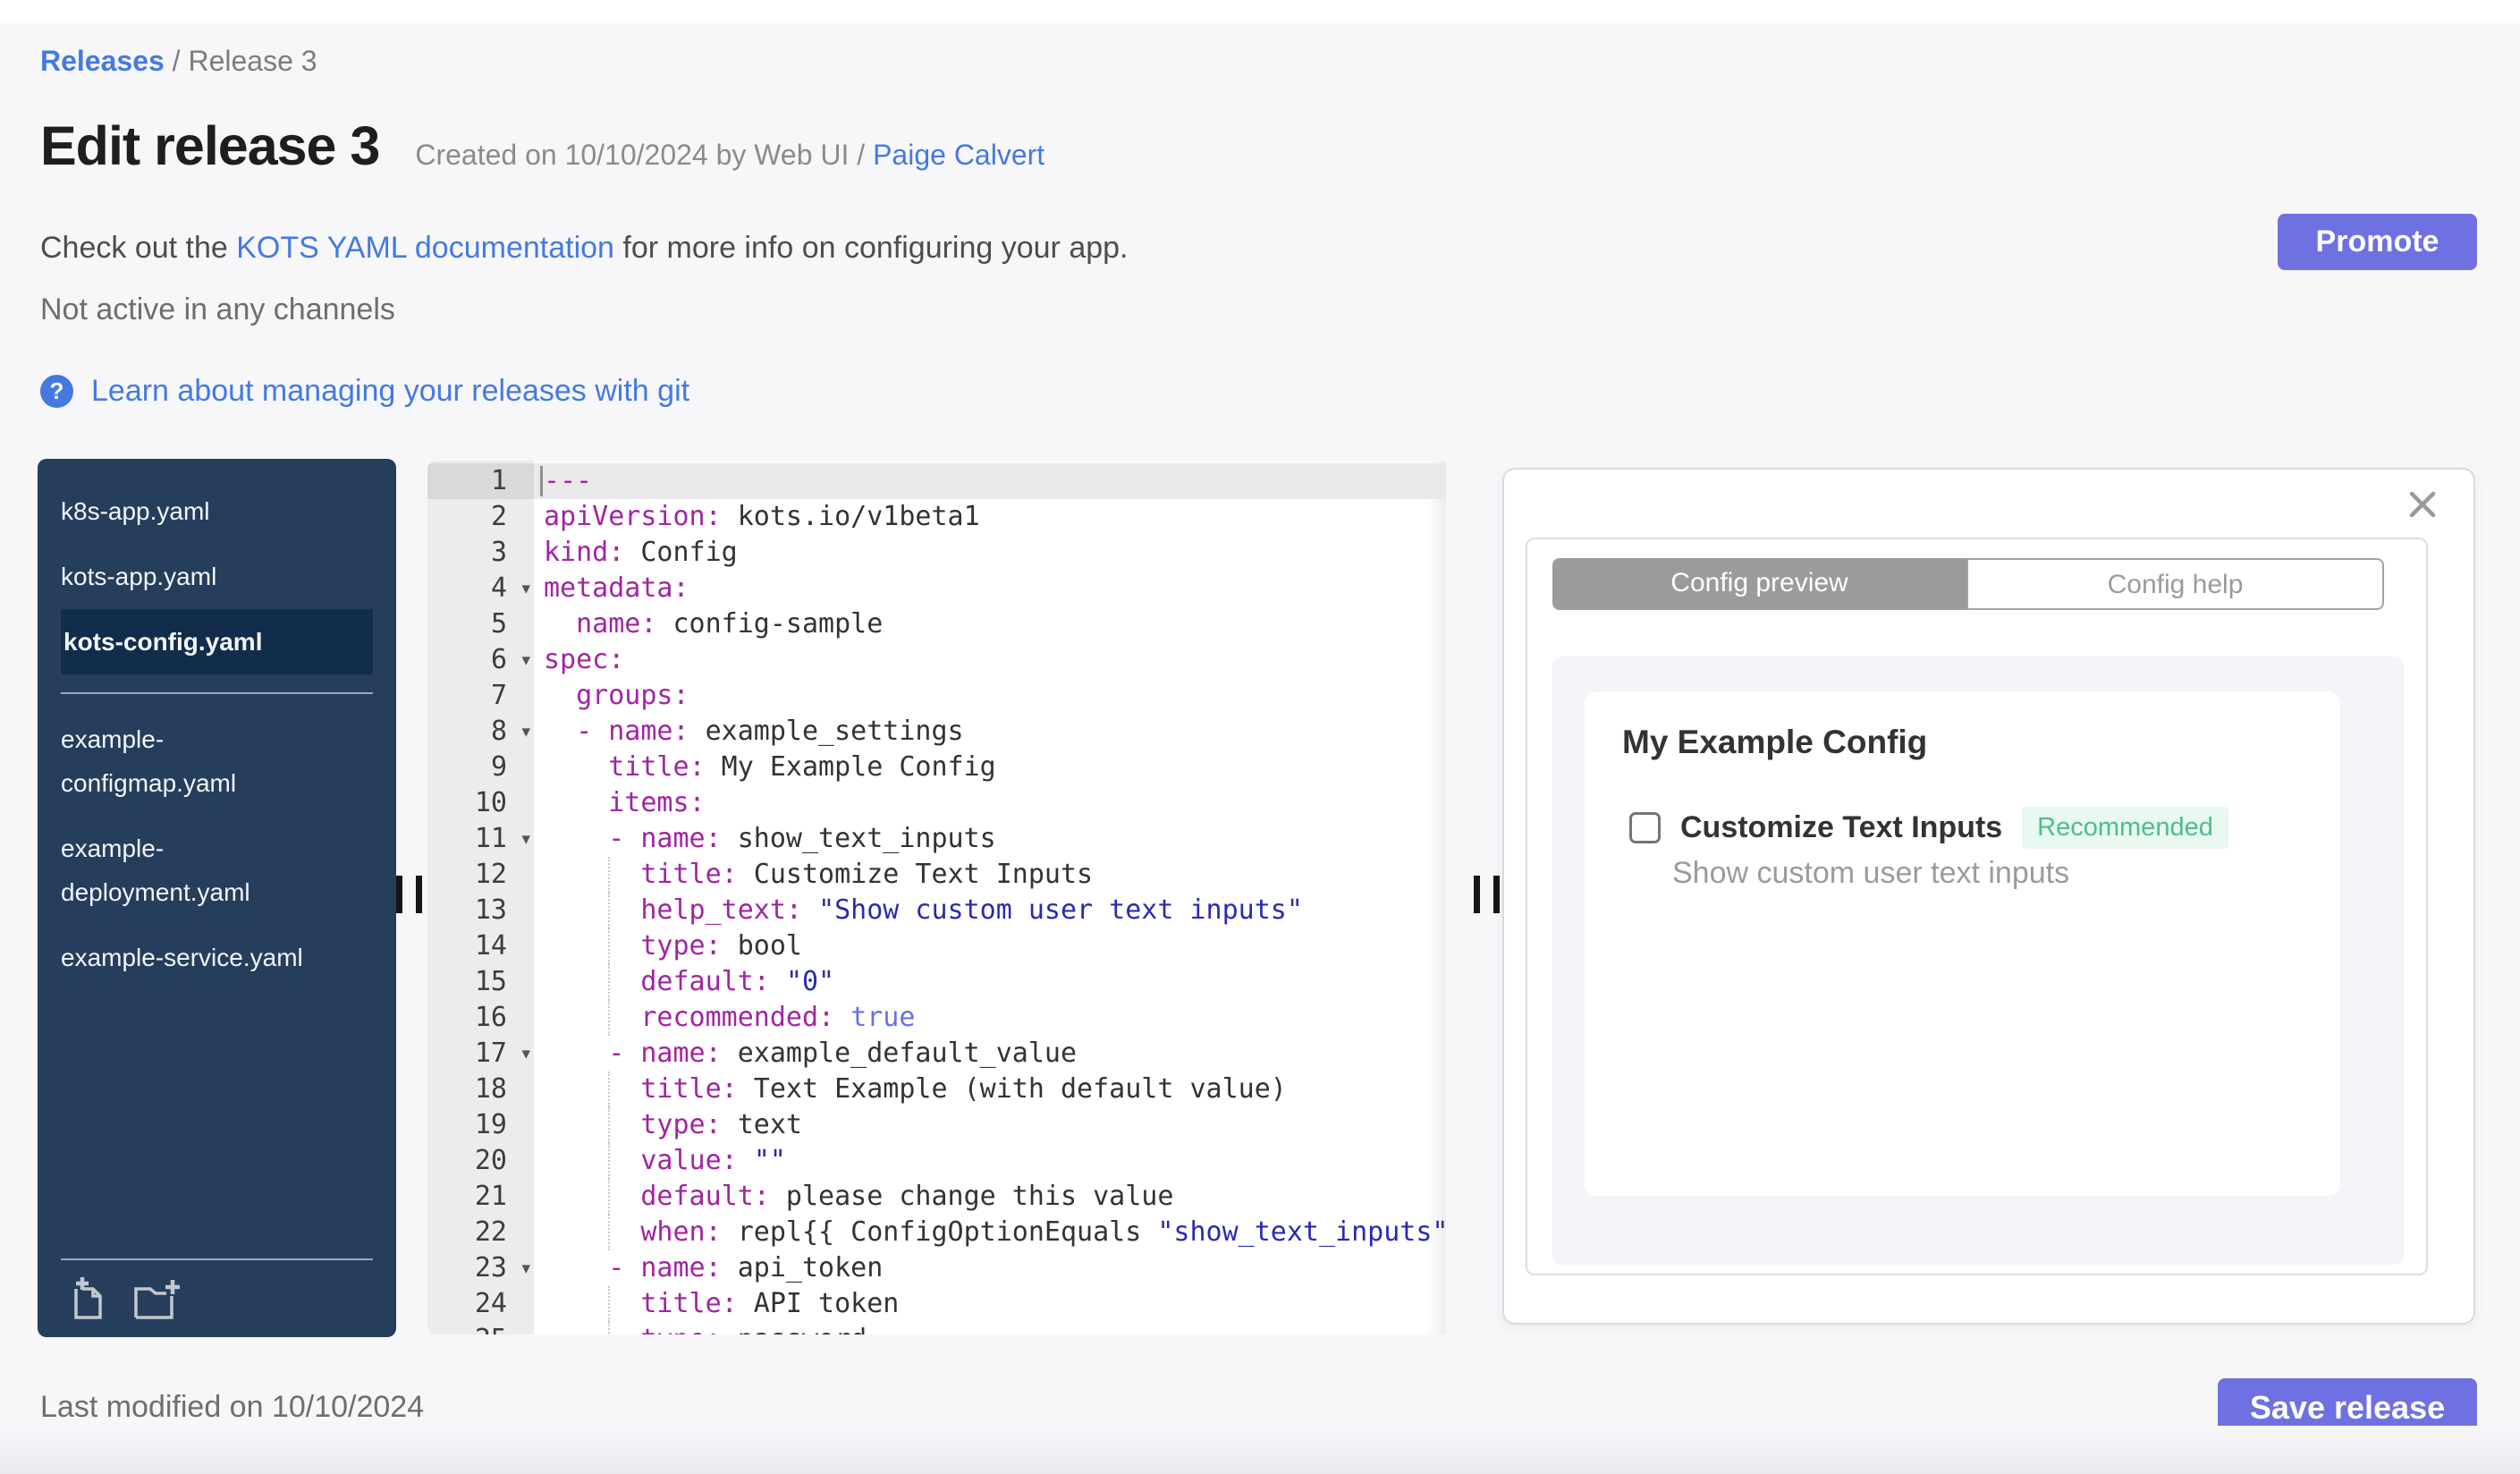 This screenshot has height=1474, width=2520. Describe the element at coordinates (937, 553) in the screenshot. I see `editor-line: 3 kind: Config` at that location.